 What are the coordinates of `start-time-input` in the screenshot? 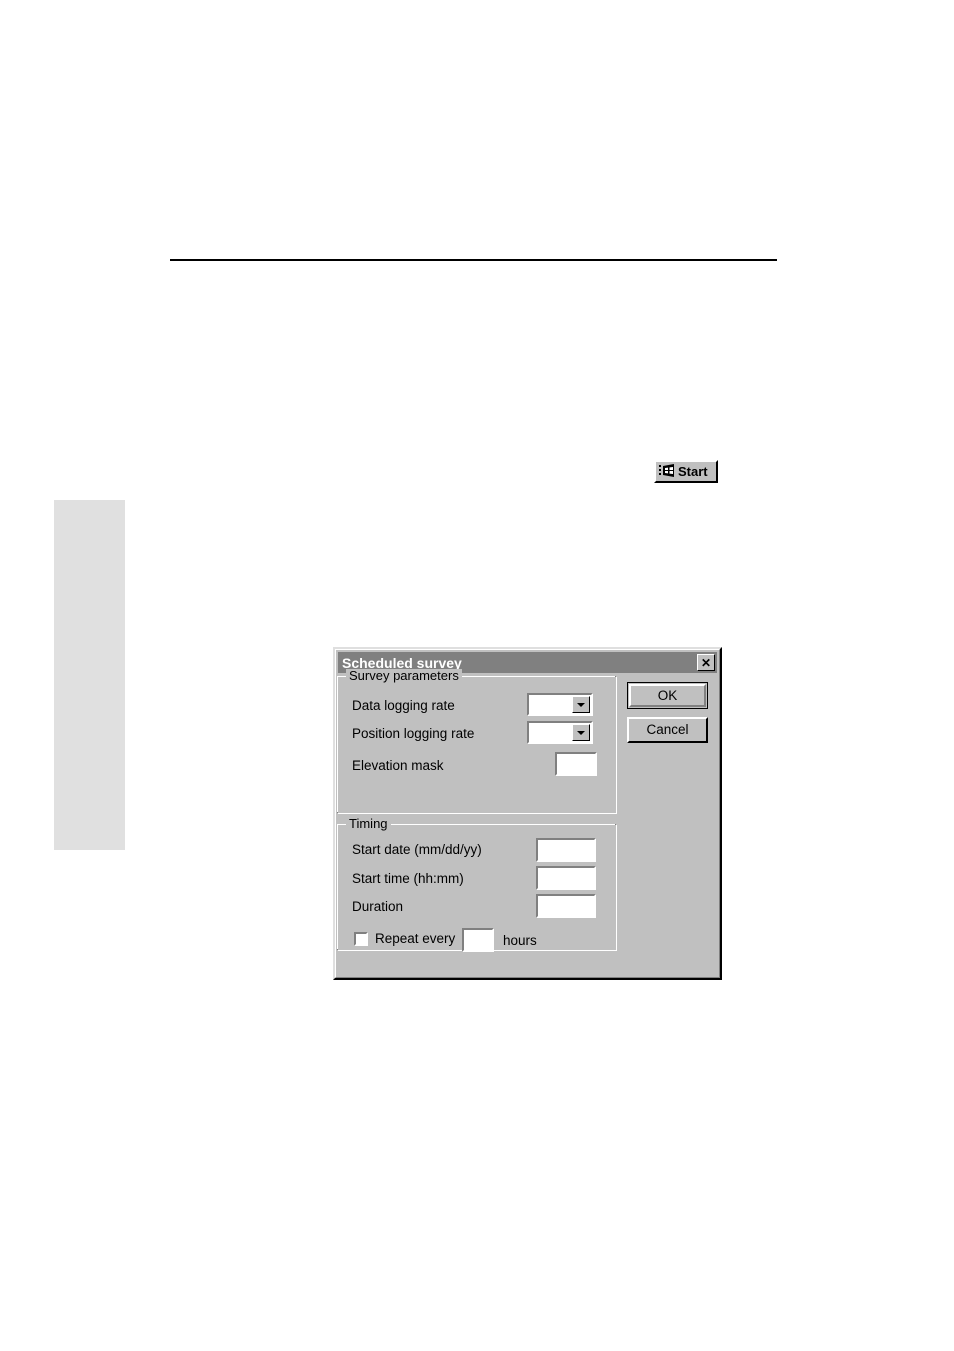 It's located at (566, 878).